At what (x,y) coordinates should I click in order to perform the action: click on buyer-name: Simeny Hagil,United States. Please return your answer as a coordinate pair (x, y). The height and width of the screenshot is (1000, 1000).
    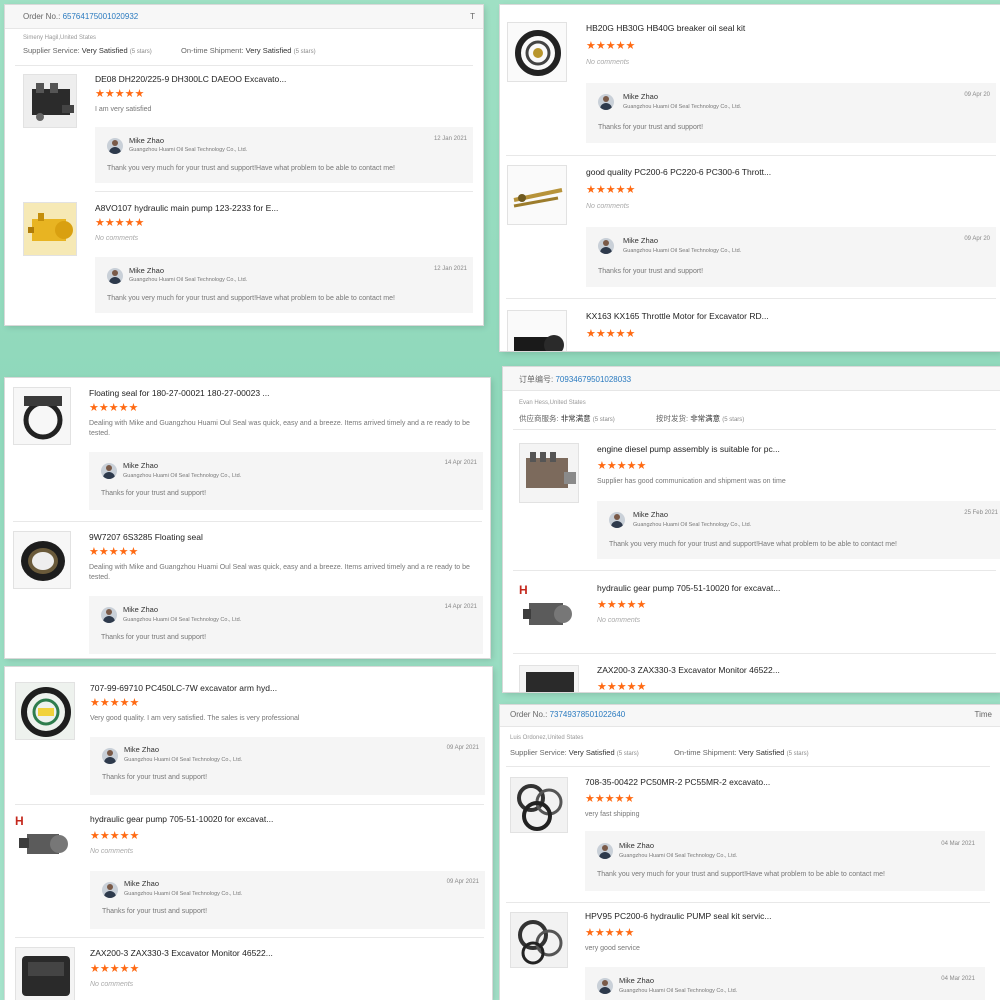
    Looking at the image, I should click on (60, 38).